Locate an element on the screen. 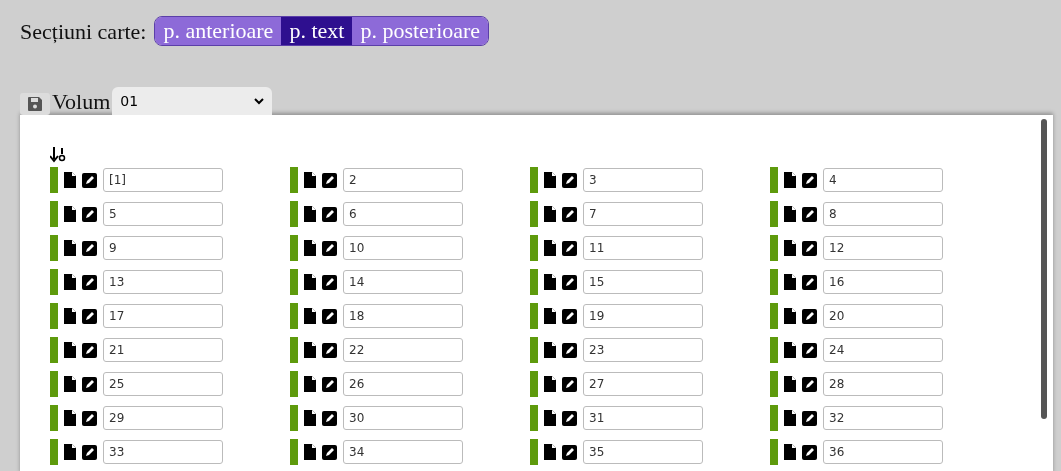 This screenshot has width=1061, height=471. page-input: 25 is located at coordinates (163, 384).